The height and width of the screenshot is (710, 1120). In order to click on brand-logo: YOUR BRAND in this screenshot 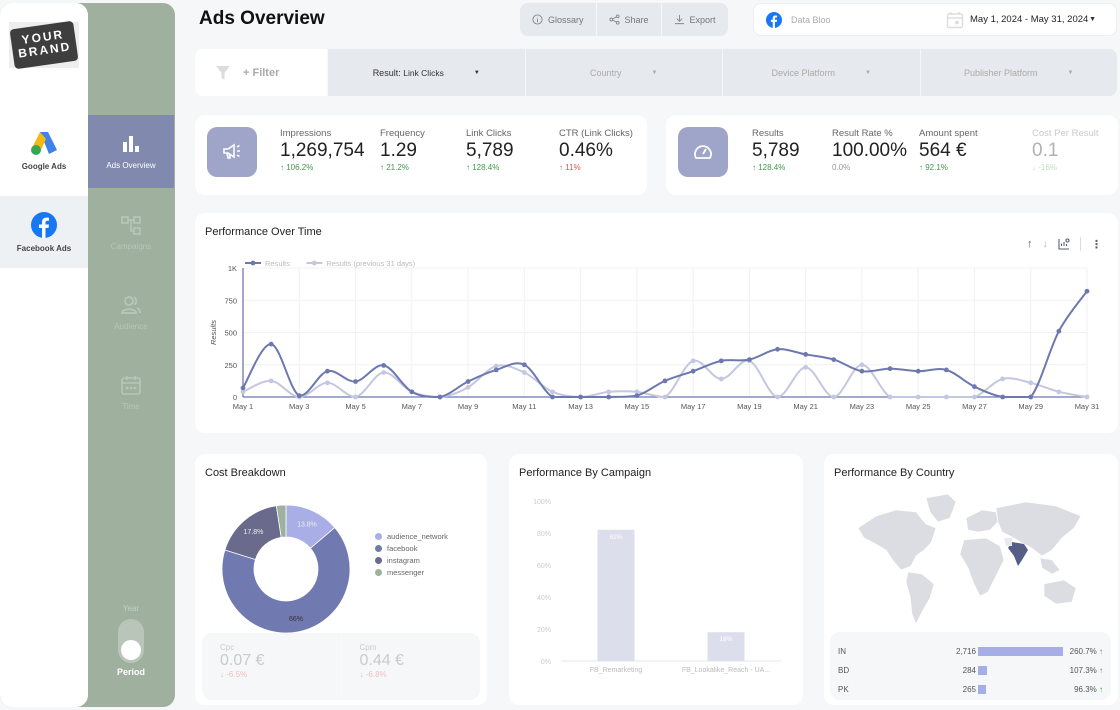, I will do `click(44, 45)`.